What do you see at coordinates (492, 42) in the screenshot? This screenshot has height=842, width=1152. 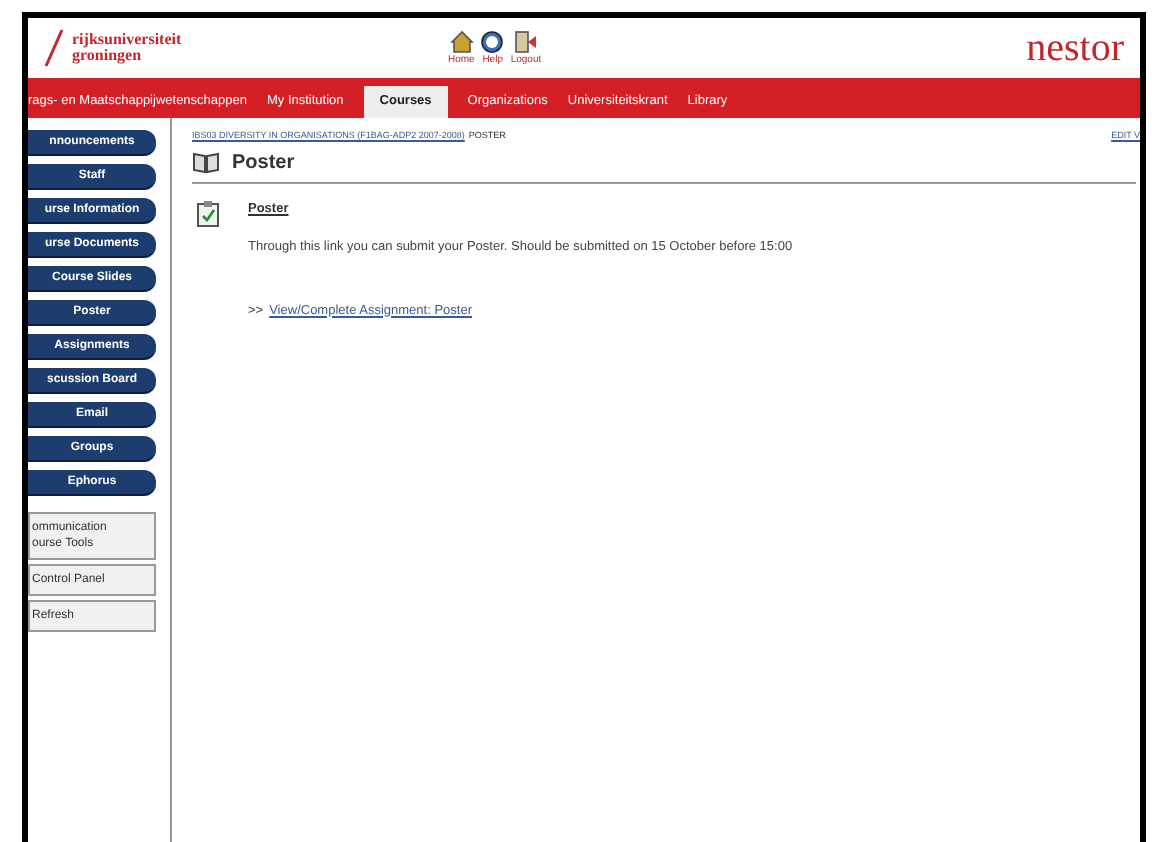 I see `help-icon` at bounding box center [492, 42].